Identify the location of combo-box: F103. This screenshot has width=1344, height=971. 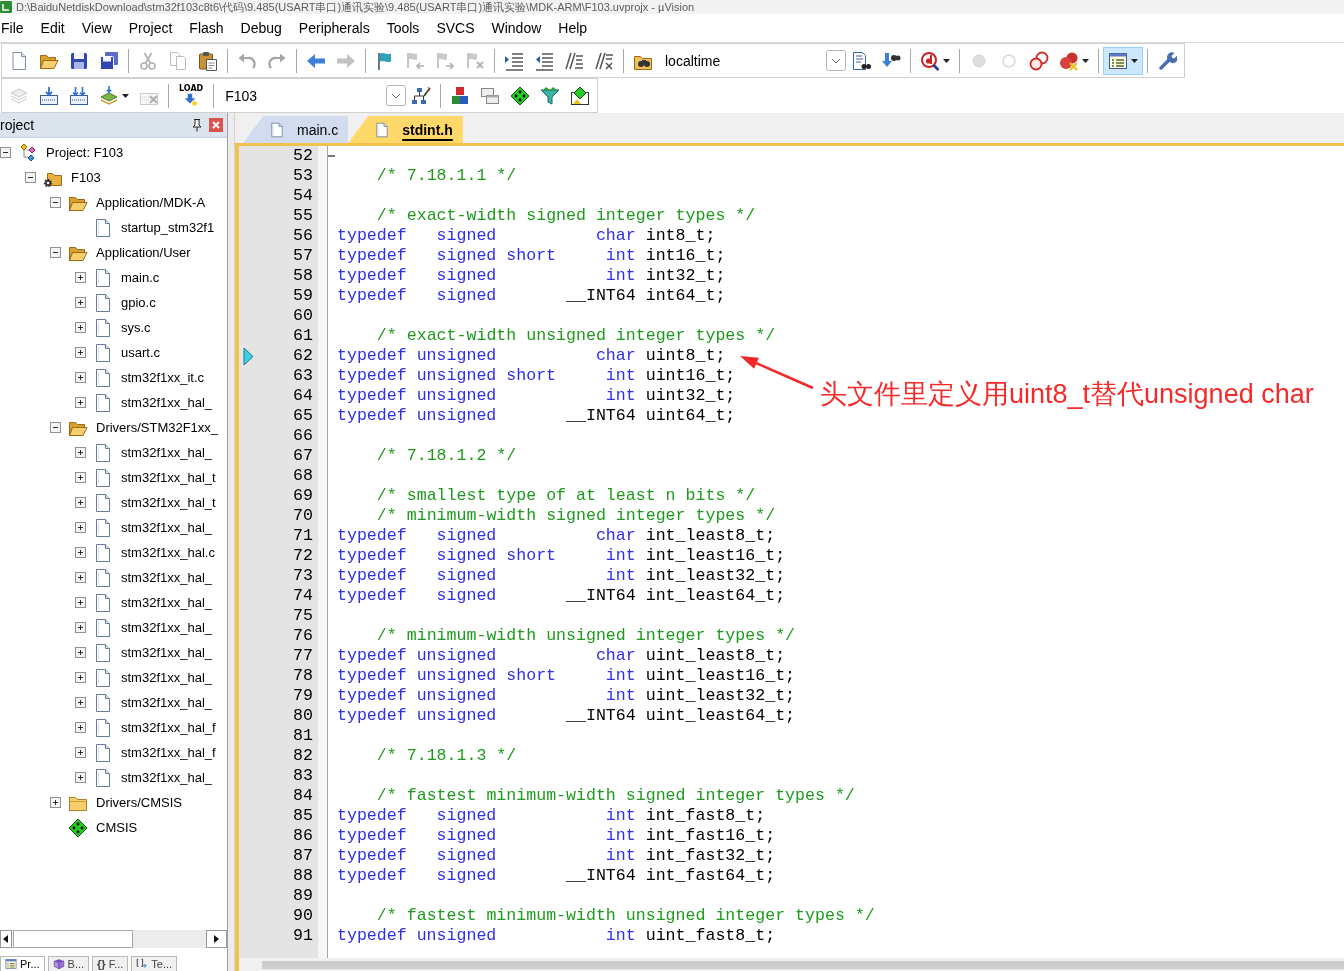
(312, 95).